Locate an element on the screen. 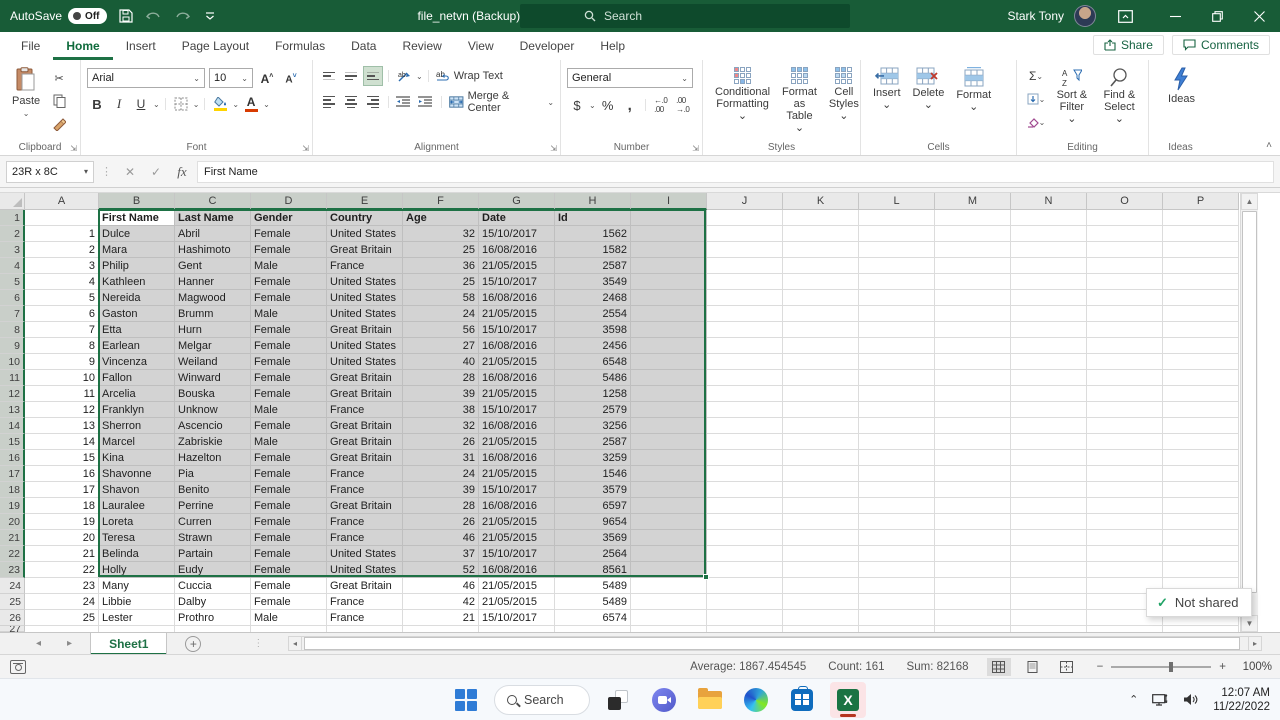  cell-G11: 16/08/2016 is located at coordinates (517, 378).